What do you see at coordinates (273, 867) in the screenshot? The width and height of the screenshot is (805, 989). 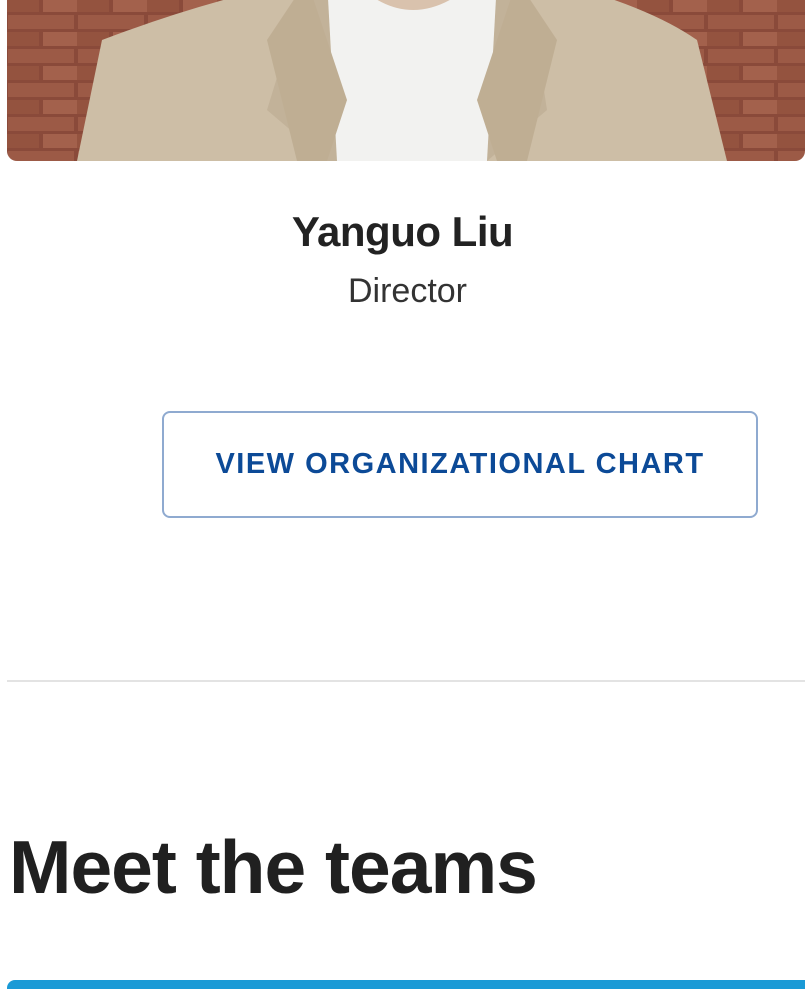 I see `teams-section-heading: Meet the teams` at bounding box center [273, 867].